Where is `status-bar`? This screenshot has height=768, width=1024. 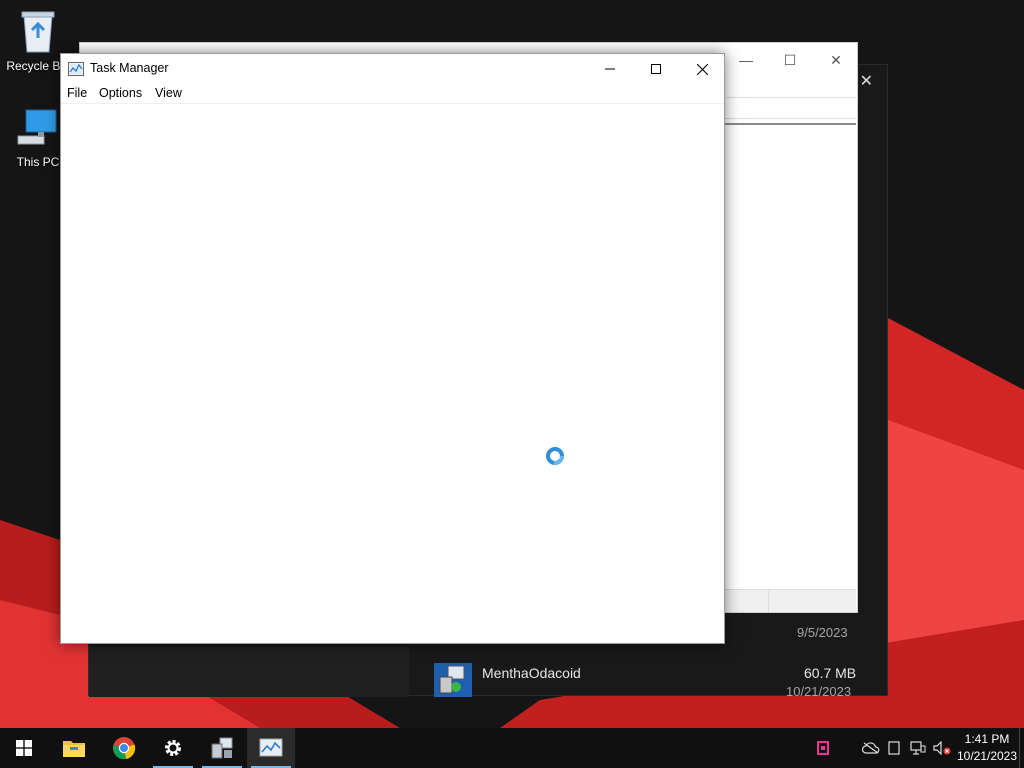 status-bar is located at coordinates (790, 600).